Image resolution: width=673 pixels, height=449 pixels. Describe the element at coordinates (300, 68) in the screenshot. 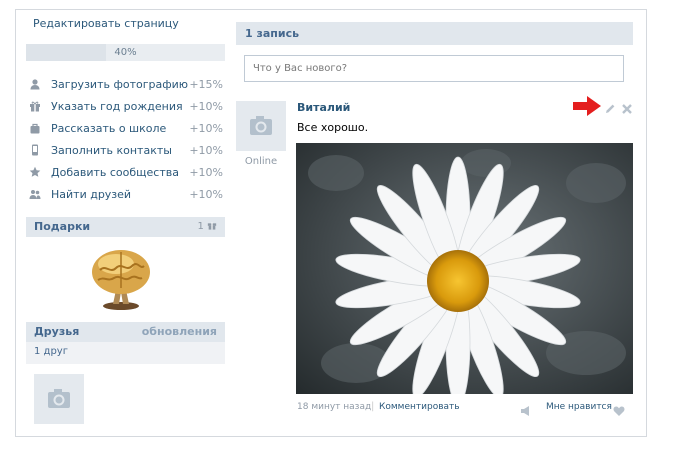

I see `new-post-placeholder: Что у Вас нового?` at that location.